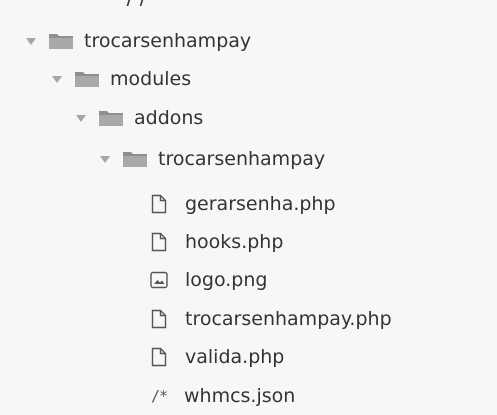  I want to click on tree-file-label: whmcs.json, so click(240, 396).